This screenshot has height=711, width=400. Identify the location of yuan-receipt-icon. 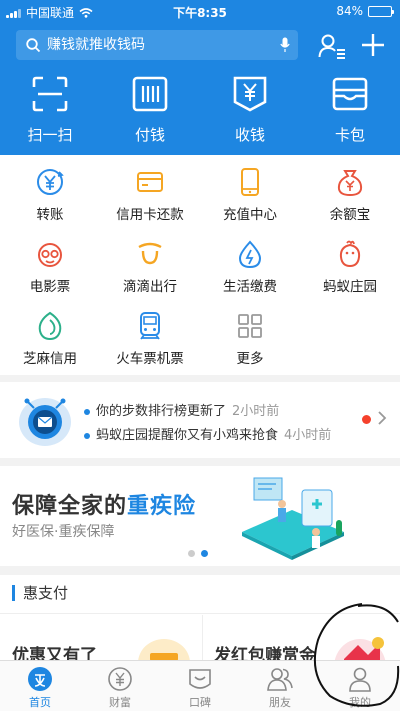
(250, 94).